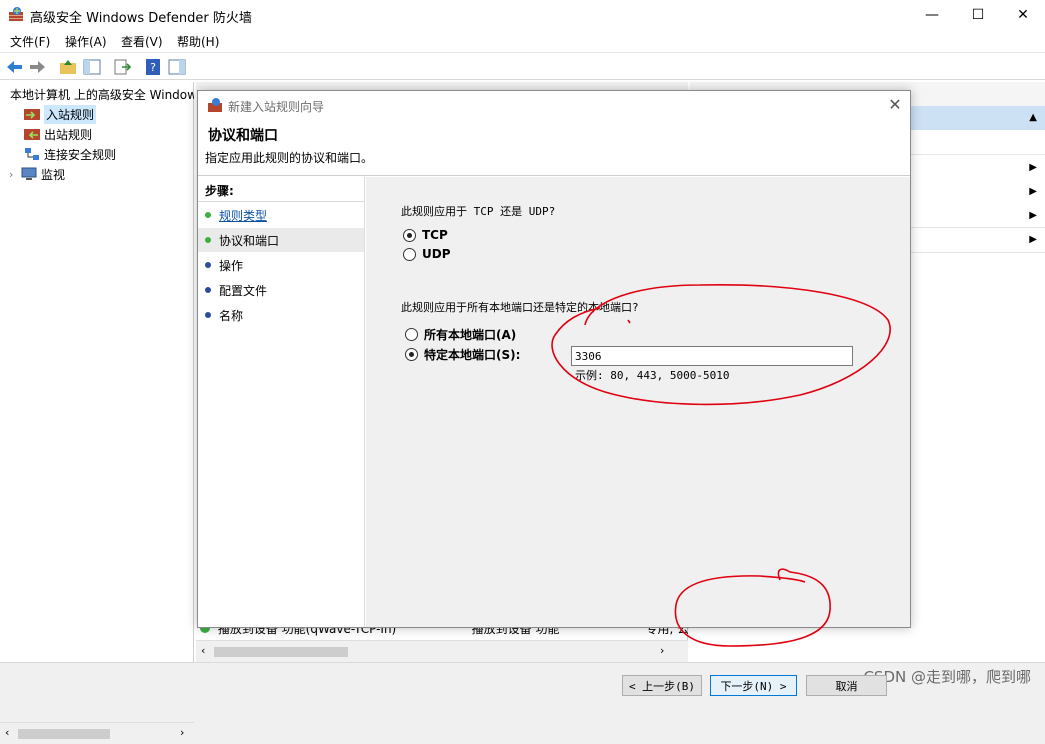  I want to click on port-example-hint: 示例: 80, 443, 5000-5010, so click(652, 375).